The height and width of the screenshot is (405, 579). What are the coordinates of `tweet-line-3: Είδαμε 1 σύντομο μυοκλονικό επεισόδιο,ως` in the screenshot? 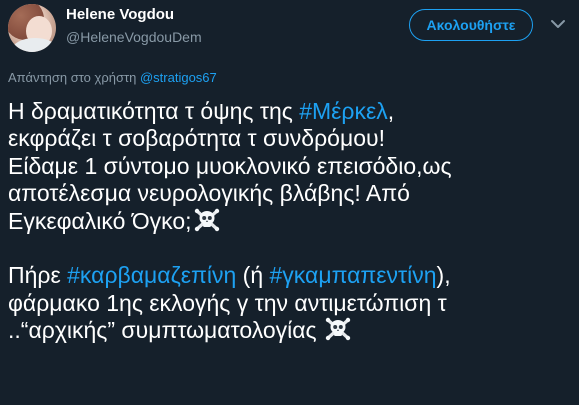 It's located at (230, 165).